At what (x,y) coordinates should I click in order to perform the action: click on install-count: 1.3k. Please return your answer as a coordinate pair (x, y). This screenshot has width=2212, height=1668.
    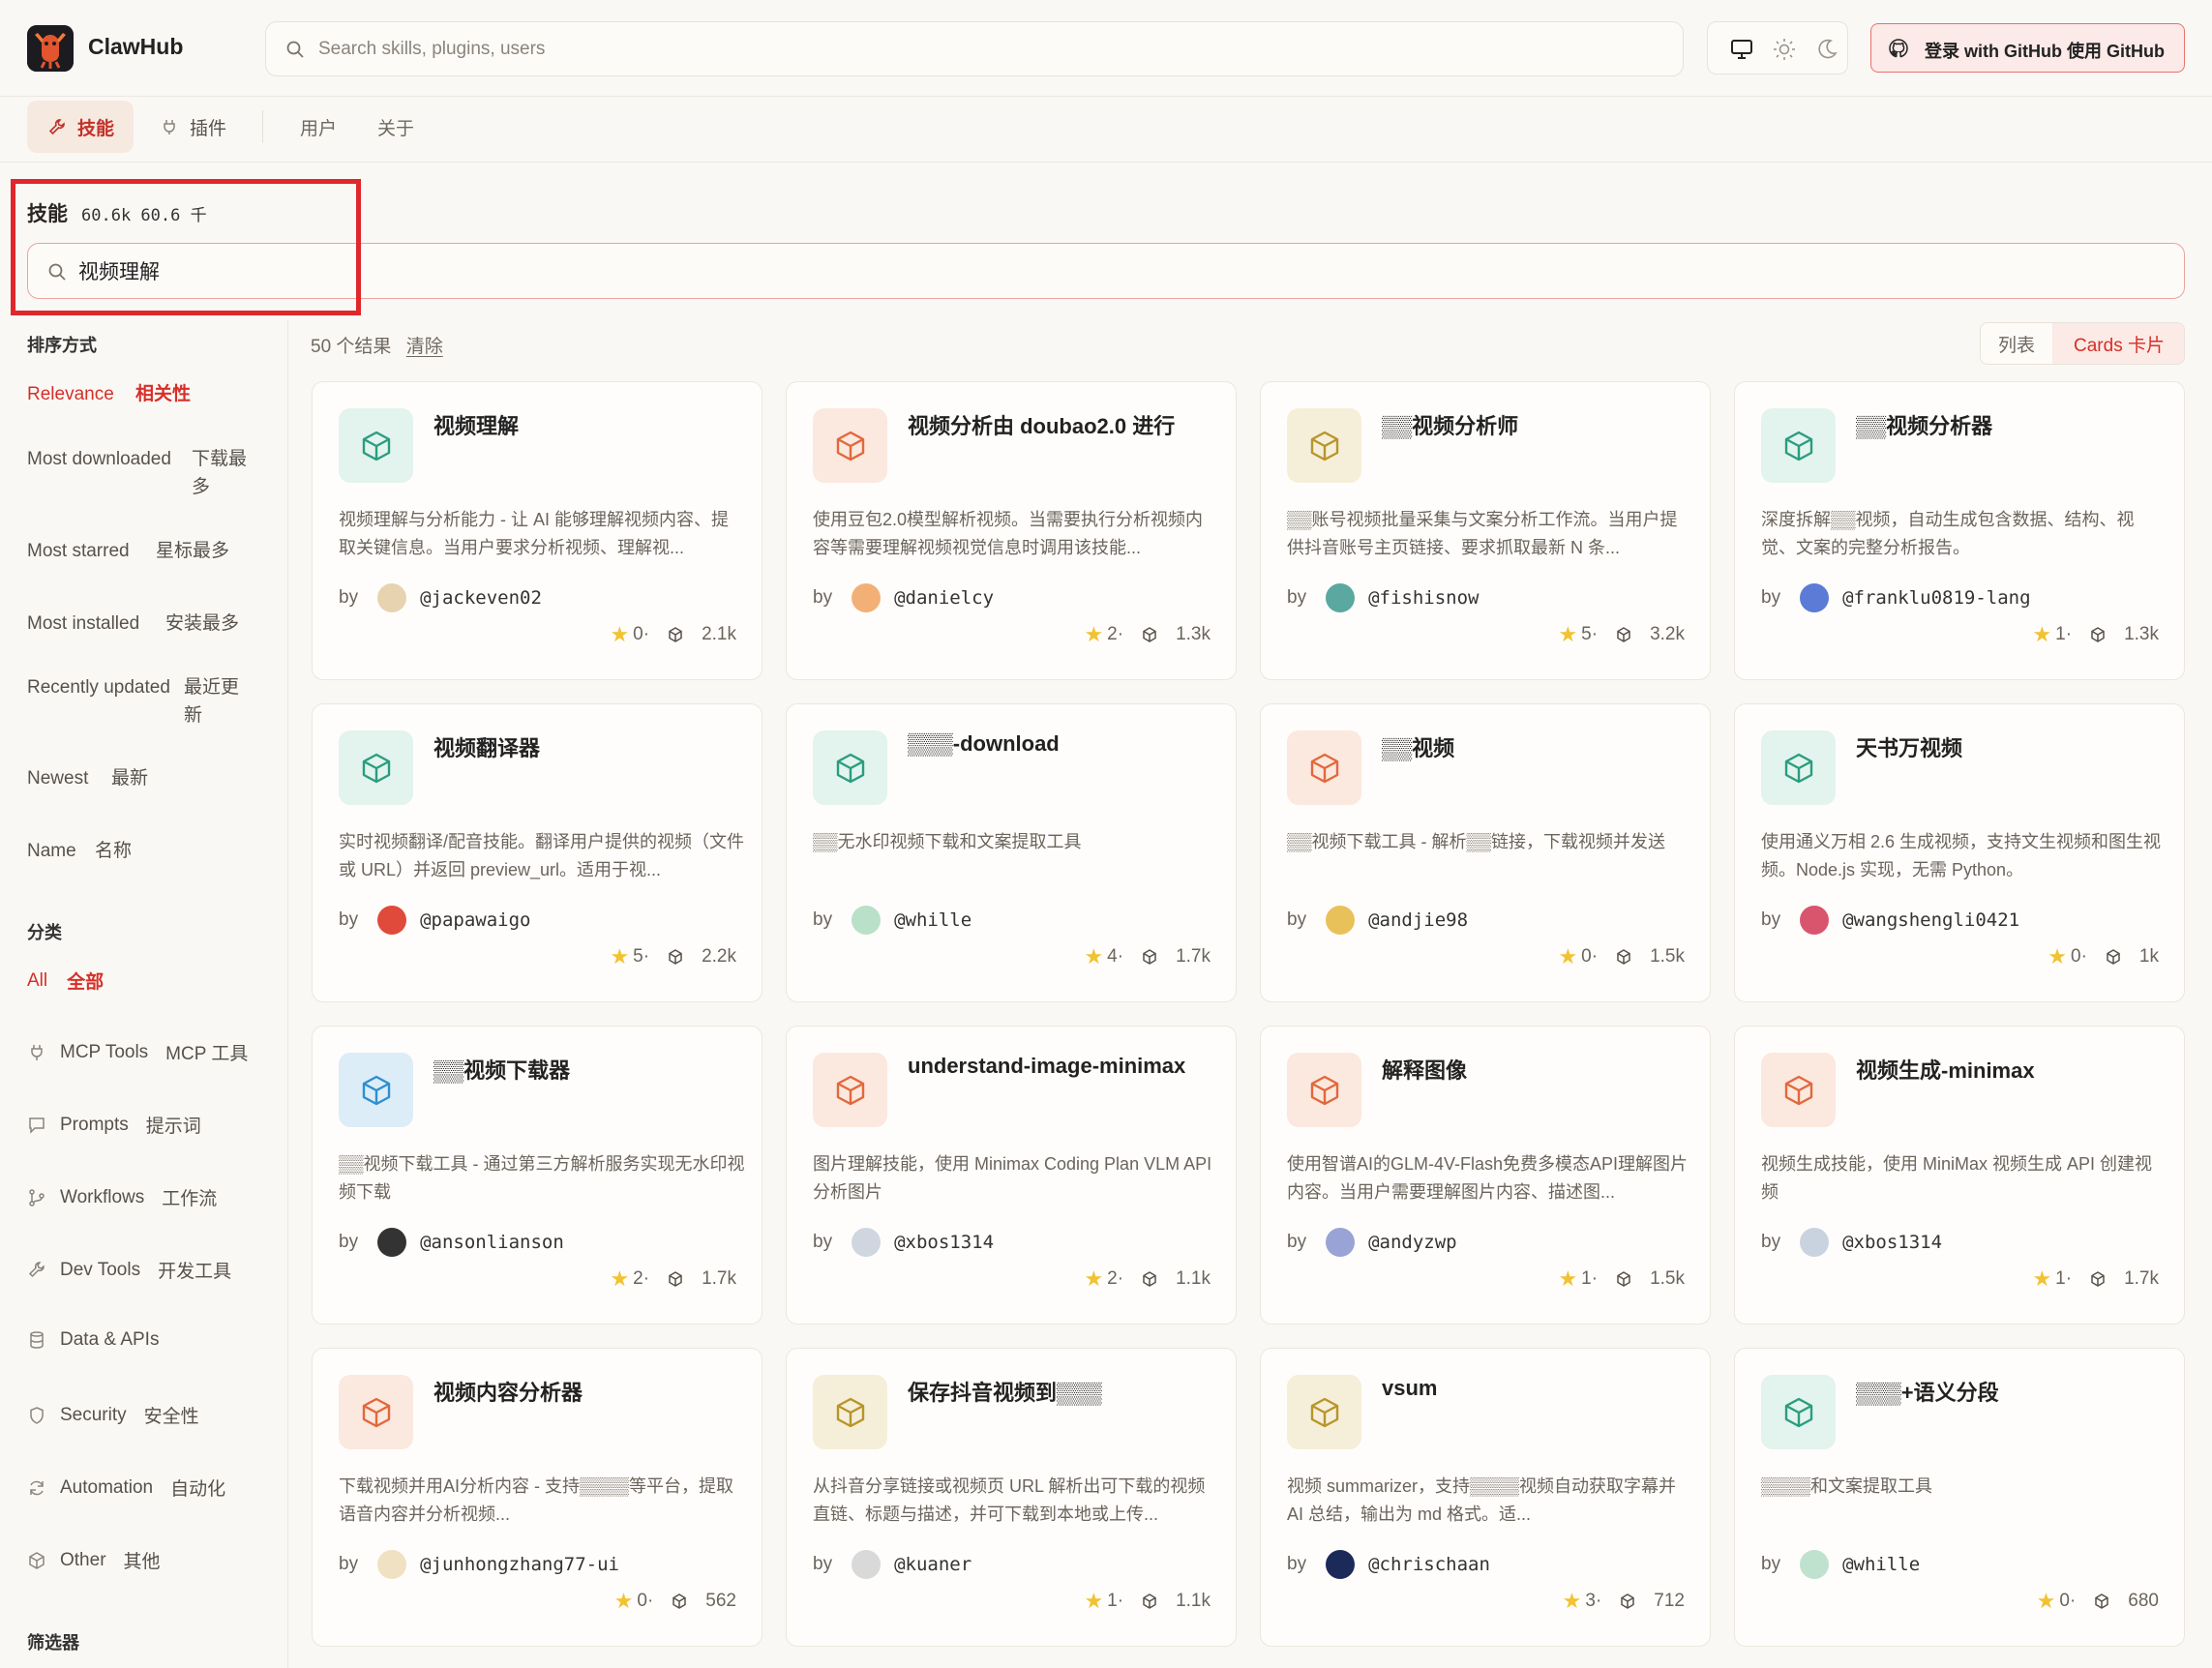
    Looking at the image, I should click on (2142, 634).